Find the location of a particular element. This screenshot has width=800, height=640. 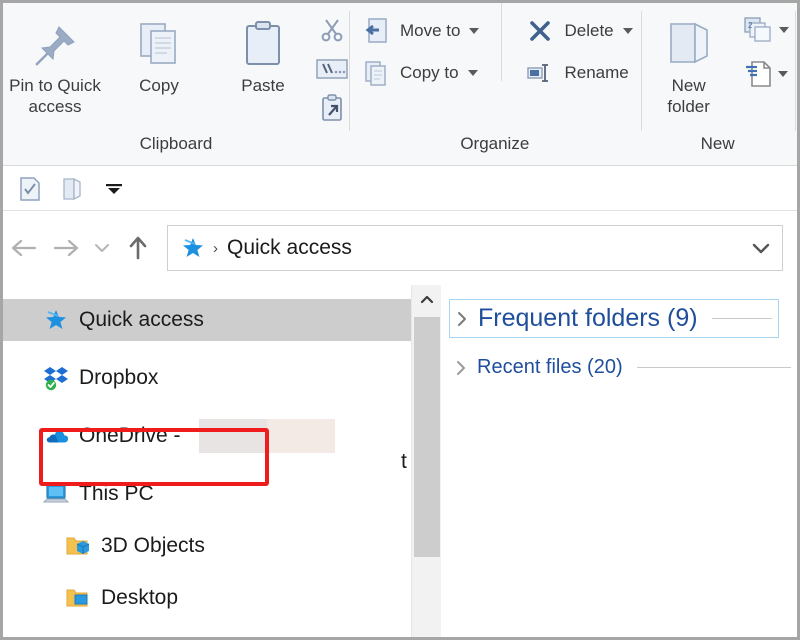

ribbon-group-open-partial: P is located at coordinates (795, 84).